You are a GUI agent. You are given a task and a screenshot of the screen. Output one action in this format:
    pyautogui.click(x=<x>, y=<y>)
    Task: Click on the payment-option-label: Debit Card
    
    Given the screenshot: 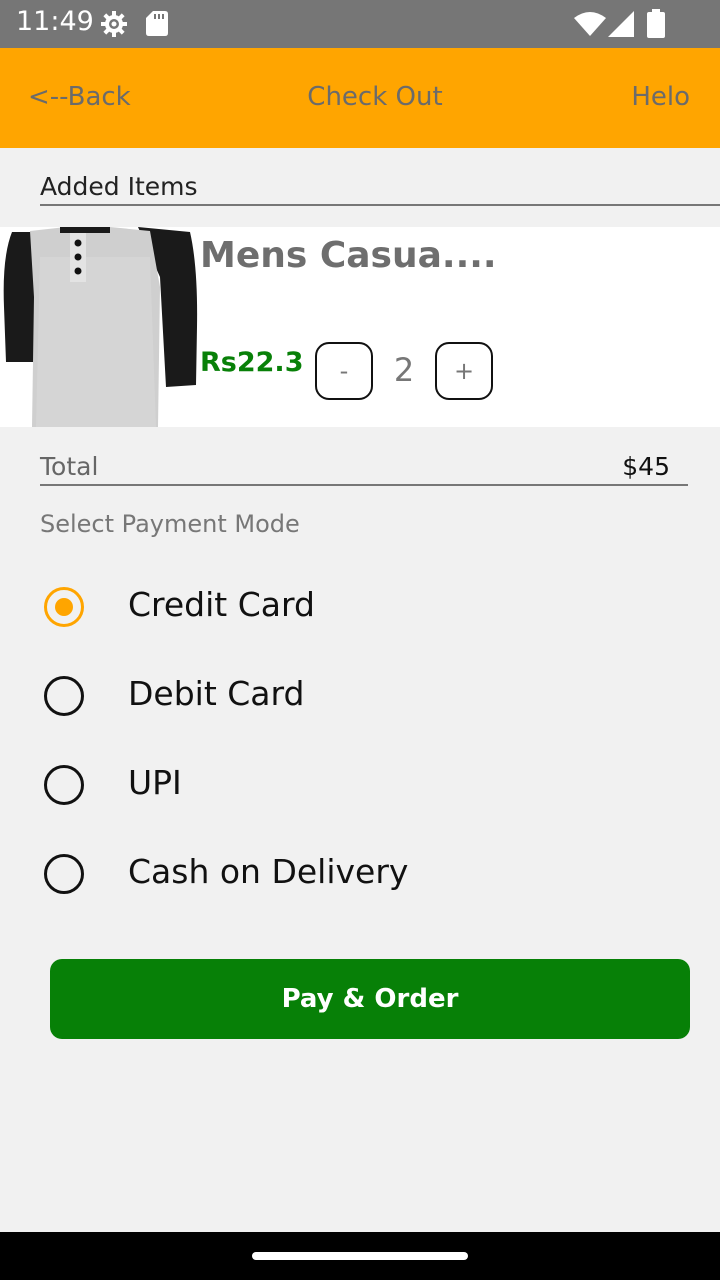 What is the action you would take?
    pyautogui.click(x=216, y=693)
    